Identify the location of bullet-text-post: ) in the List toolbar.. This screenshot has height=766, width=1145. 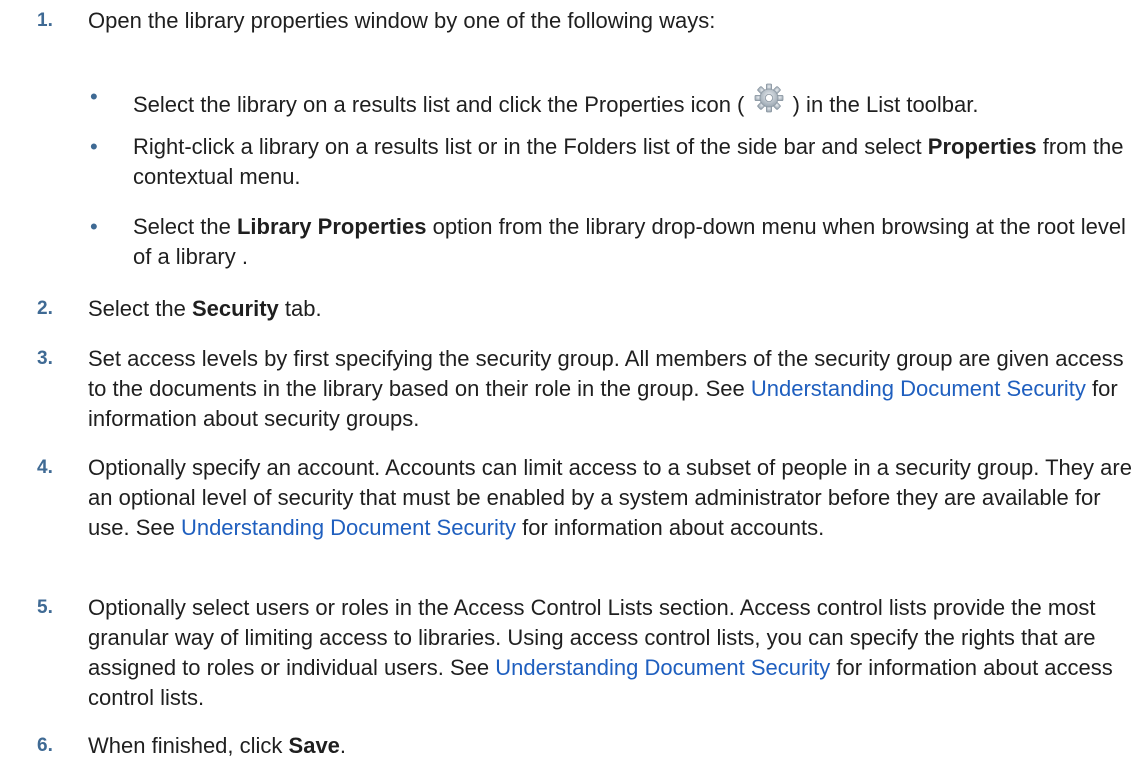
(882, 104).